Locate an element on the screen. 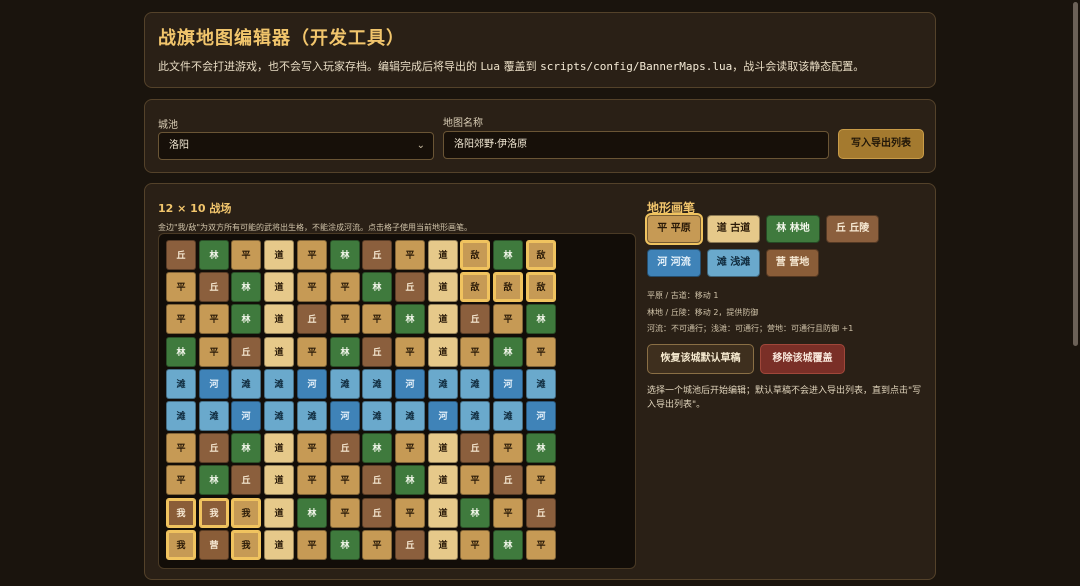 This screenshot has width=1080, height=586. brush-hill-button: 丘 丘陵 is located at coordinates (852, 229).